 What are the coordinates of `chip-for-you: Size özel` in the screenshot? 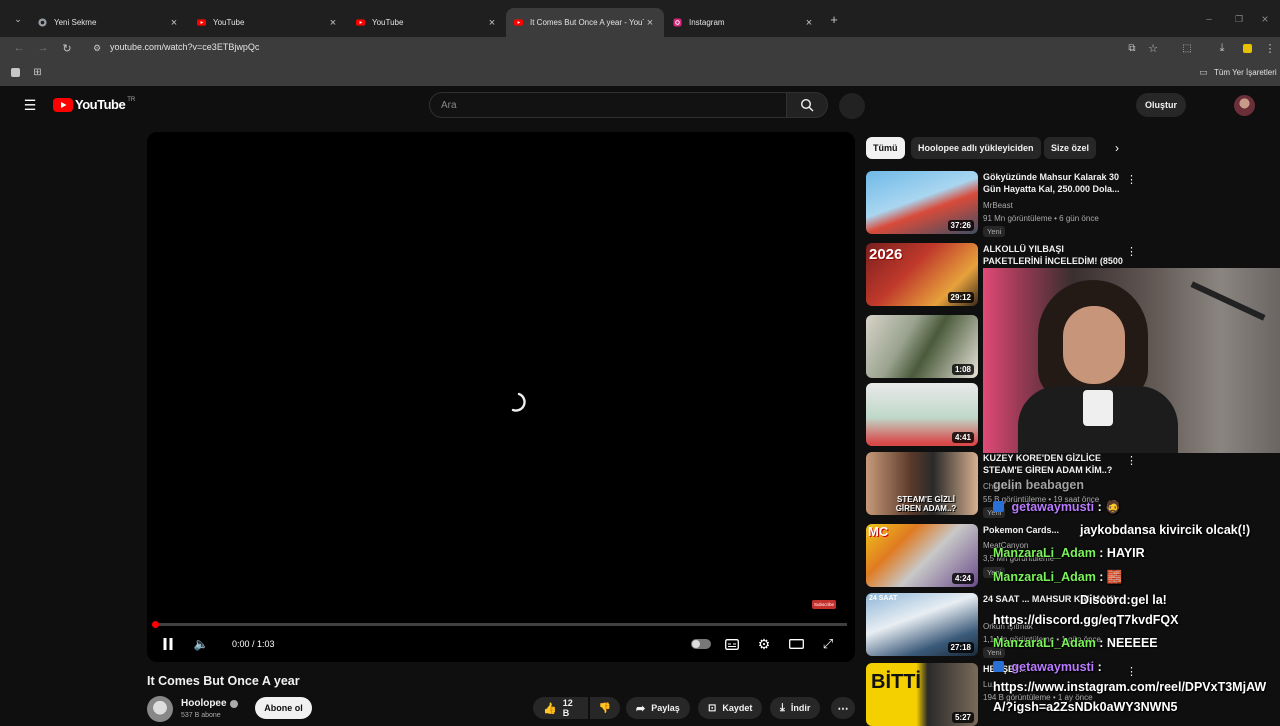 It's located at (1070, 148).